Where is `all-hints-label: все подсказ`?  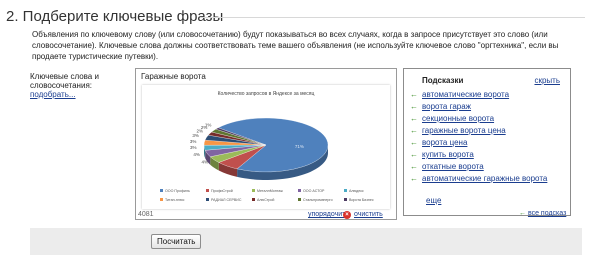 all-hints-label: все подсказ is located at coordinates (547, 213).